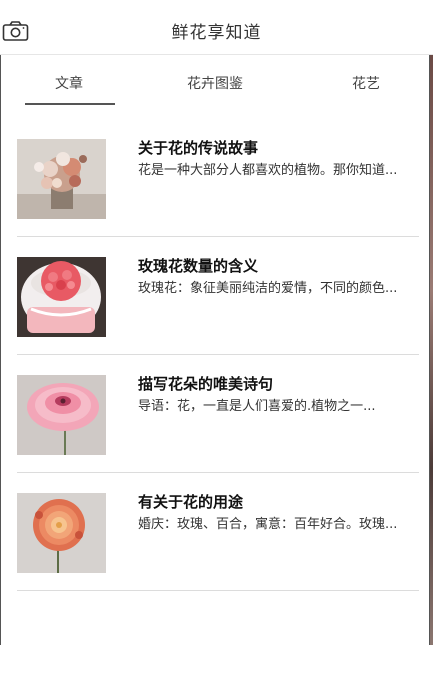  Describe the element at coordinates (61, 179) in the screenshot. I see `flower-arrangement-image` at that location.